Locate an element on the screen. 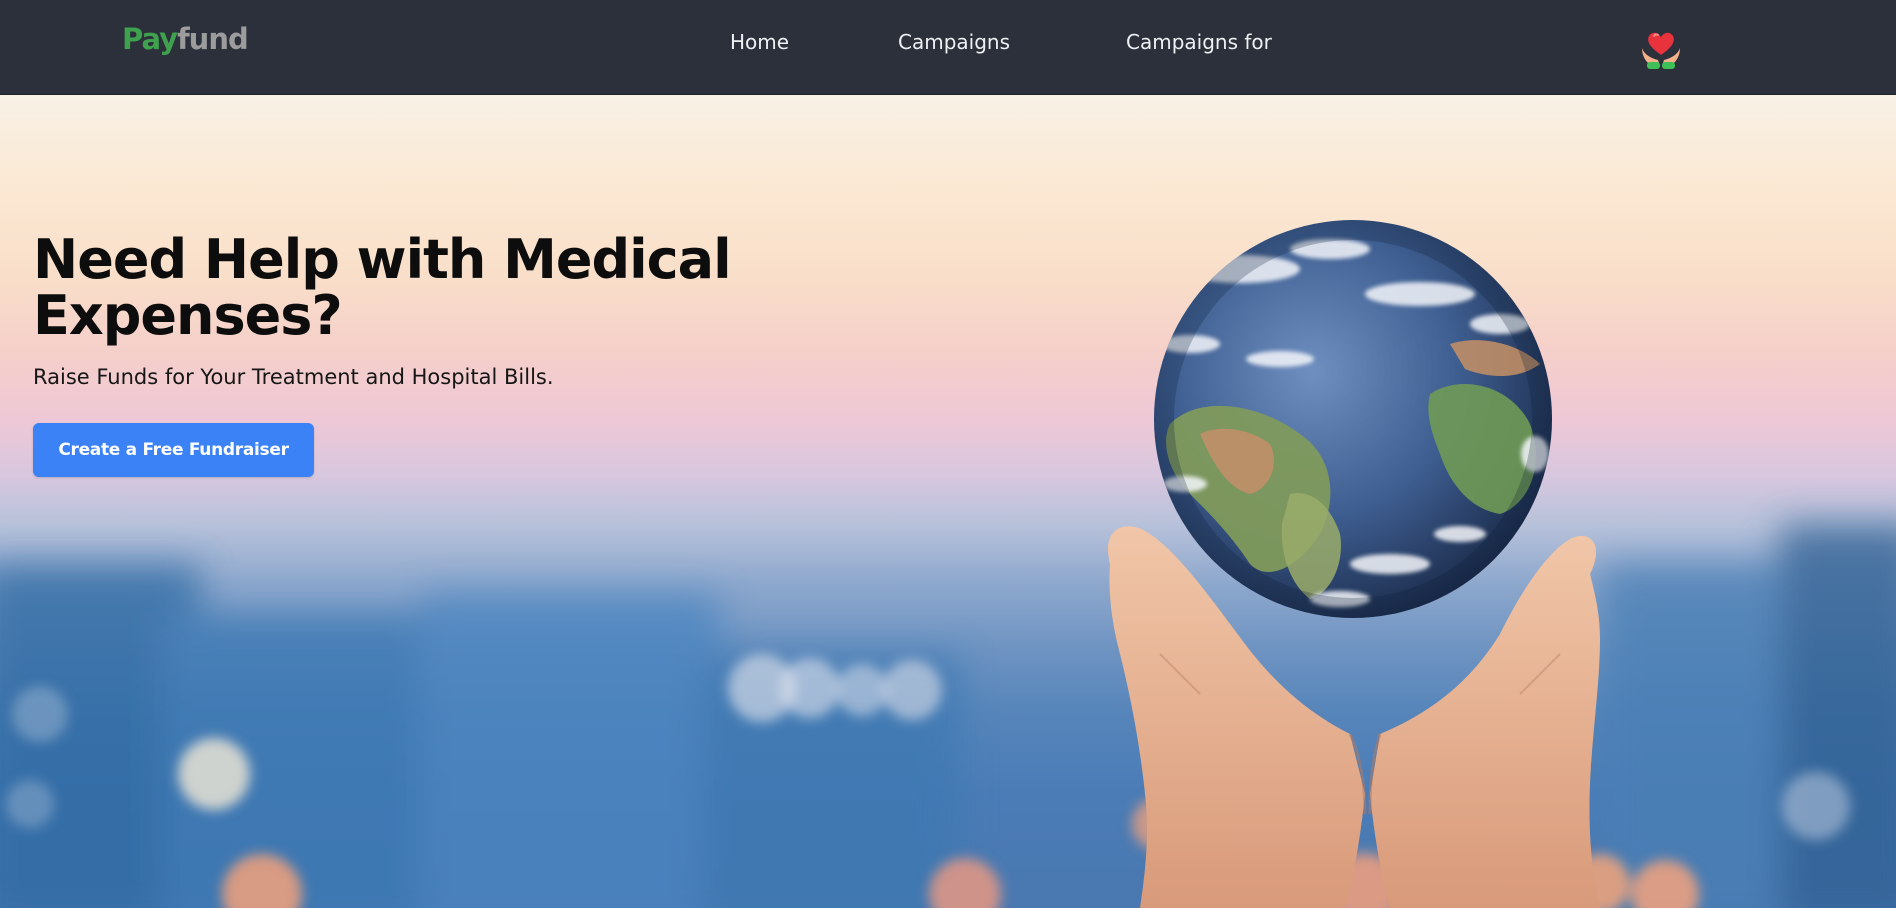 This screenshot has height=908, width=1896. nav-link-campaigns-for: Campaigns for is located at coordinates (1199, 42).